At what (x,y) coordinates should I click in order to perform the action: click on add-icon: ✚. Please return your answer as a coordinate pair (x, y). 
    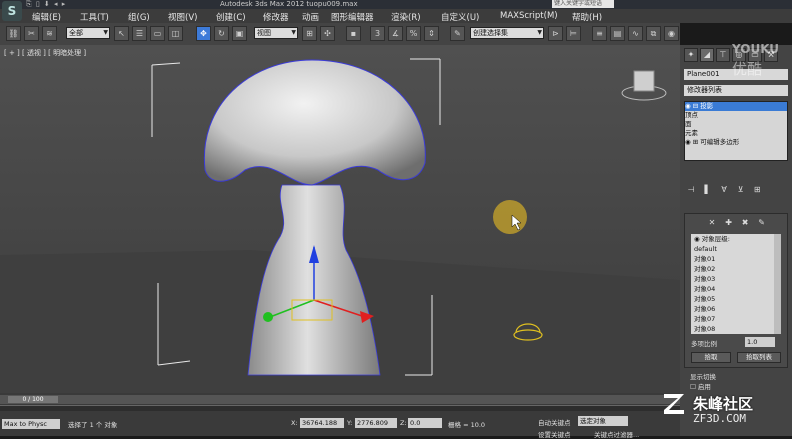
    Looking at the image, I should click on (729, 224).